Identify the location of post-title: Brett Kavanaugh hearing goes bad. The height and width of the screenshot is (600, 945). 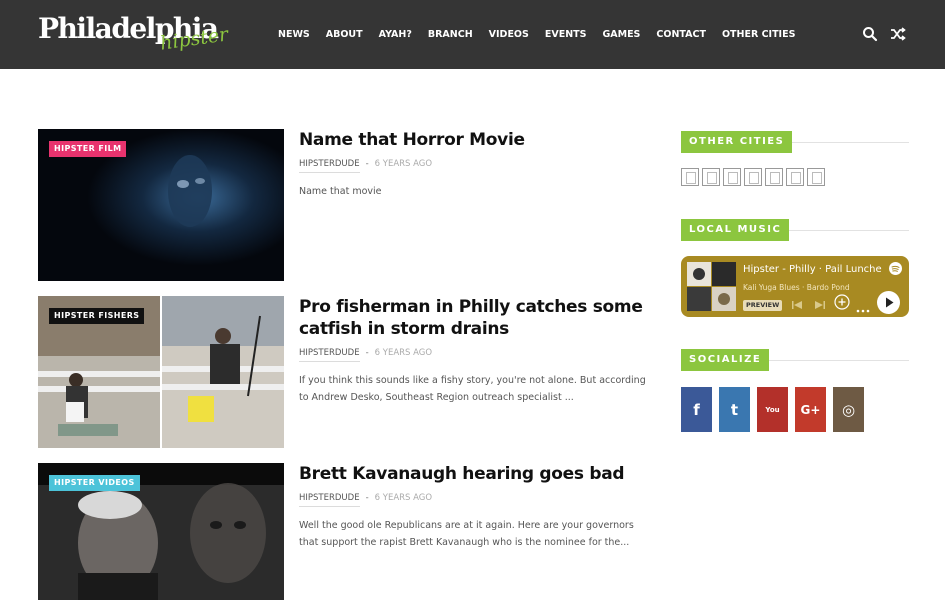
(474, 474).